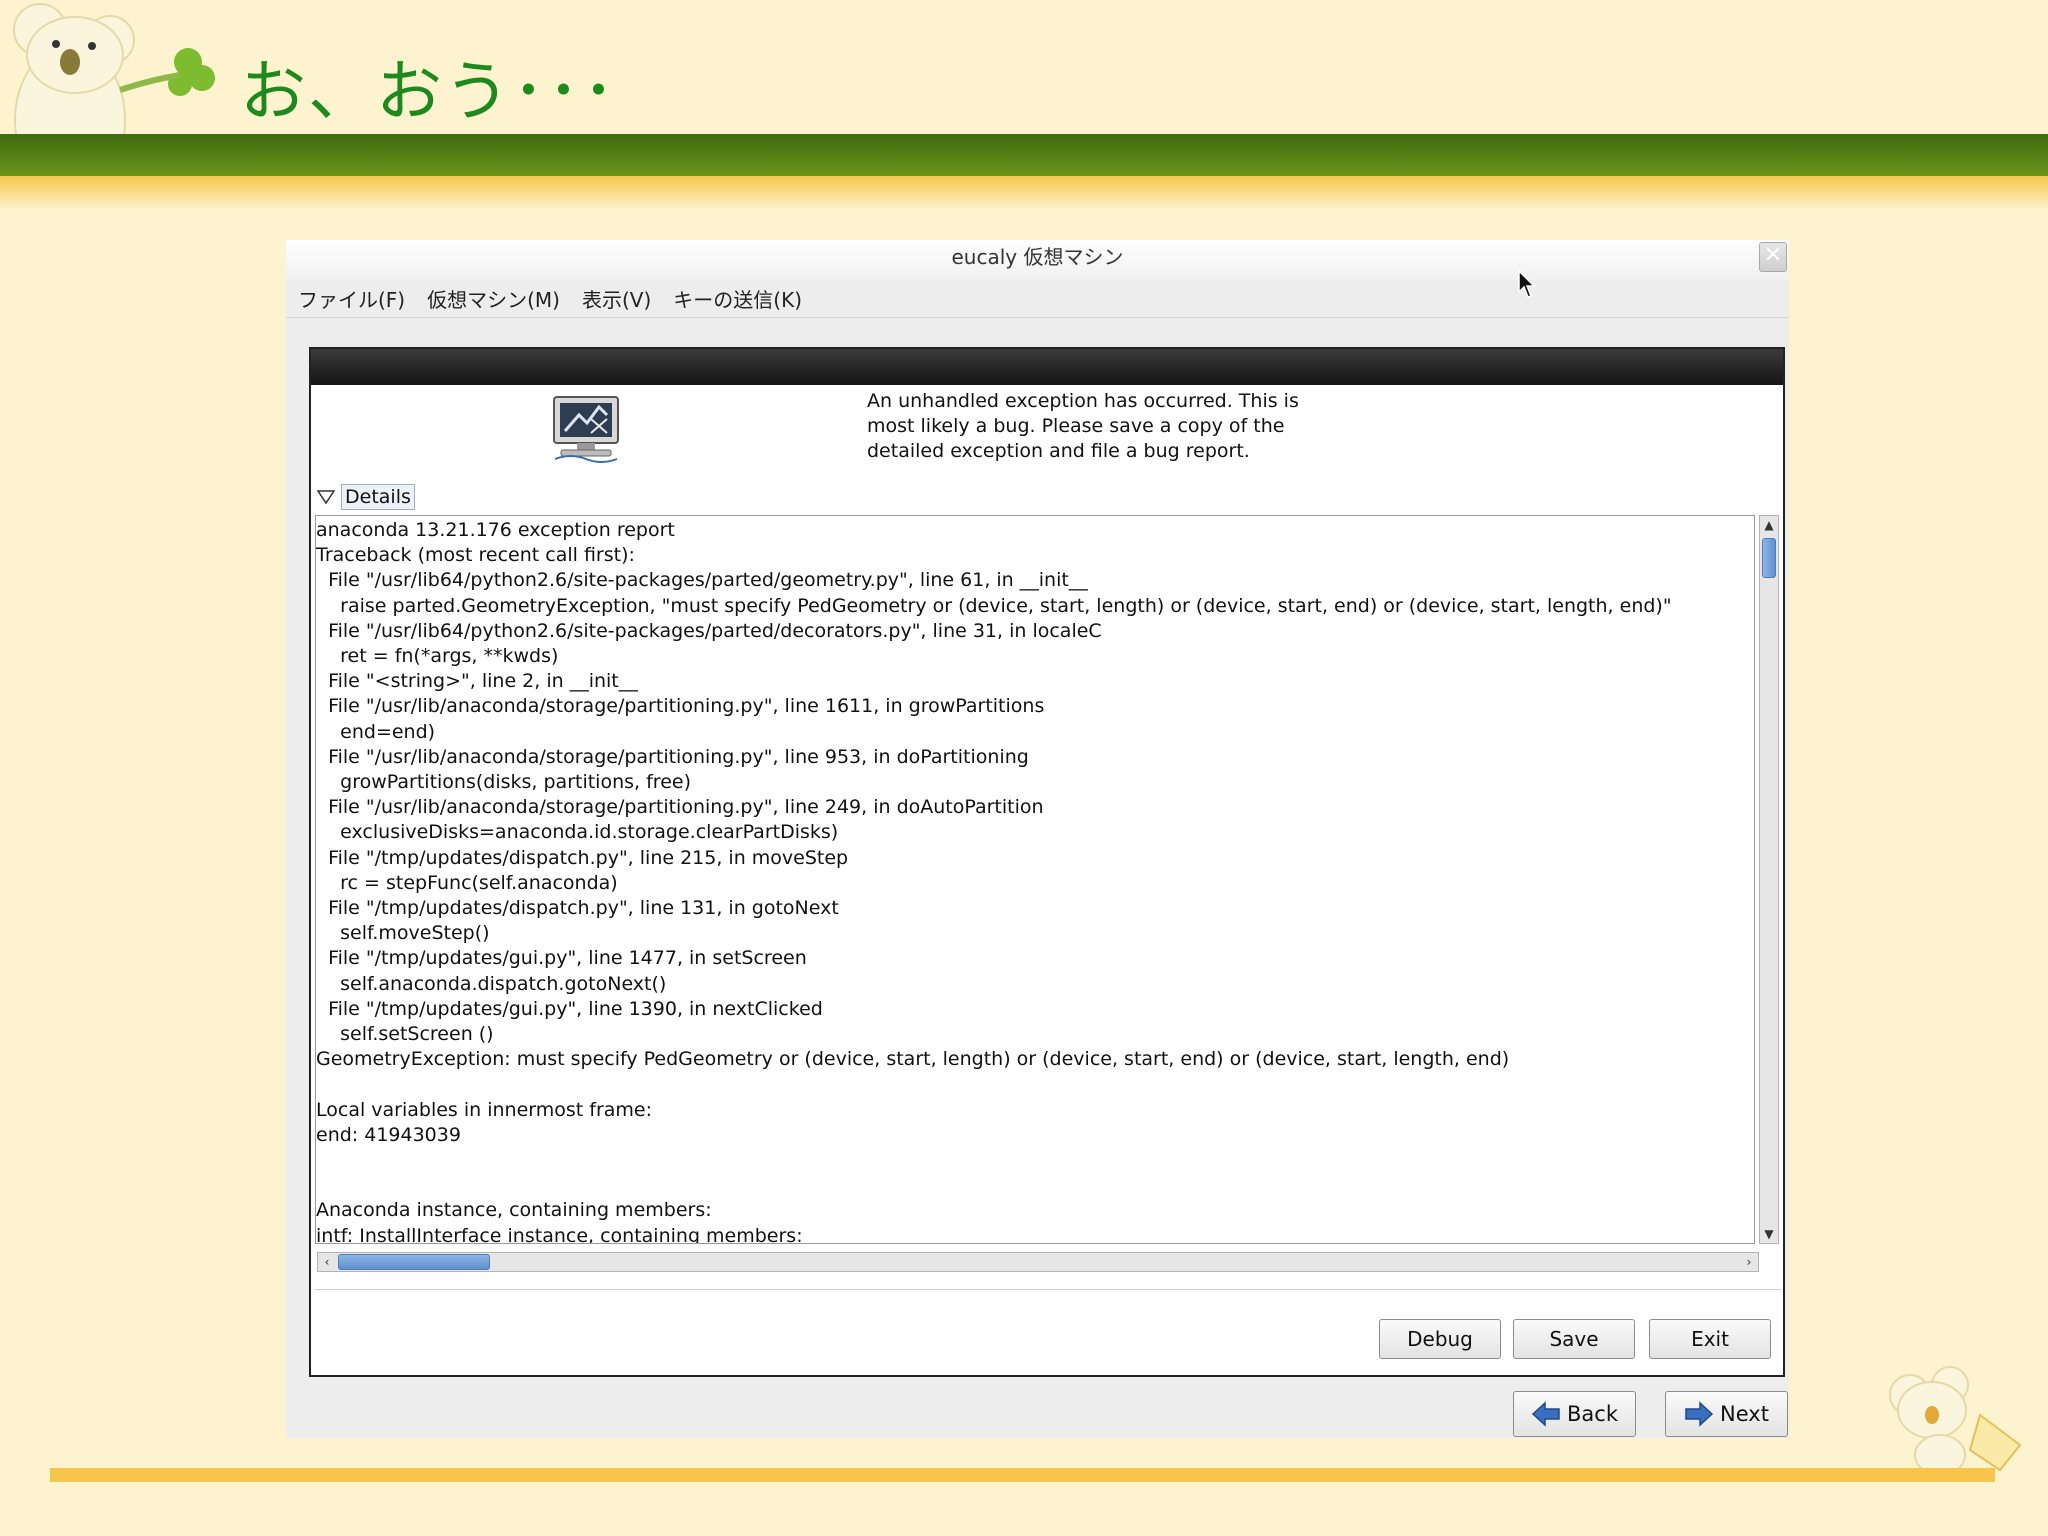 The height and width of the screenshot is (1536, 2048). What do you see at coordinates (326, 497) in the screenshot?
I see `triangle-down-icon` at bounding box center [326, 497].